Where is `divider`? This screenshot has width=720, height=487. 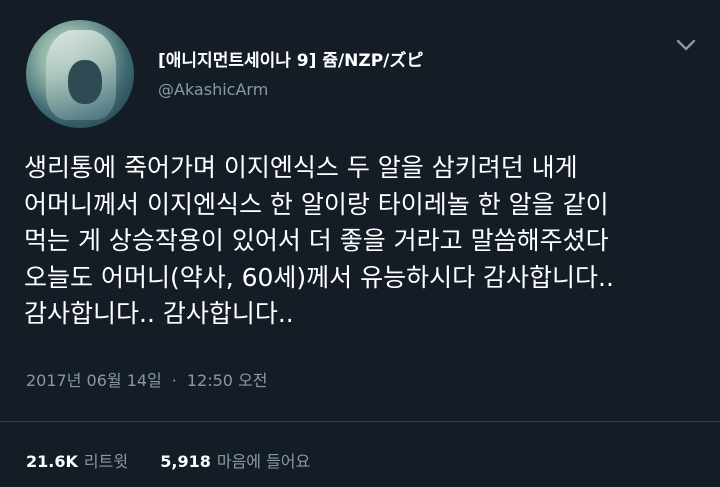 divider is located at coordinates (360, 421).